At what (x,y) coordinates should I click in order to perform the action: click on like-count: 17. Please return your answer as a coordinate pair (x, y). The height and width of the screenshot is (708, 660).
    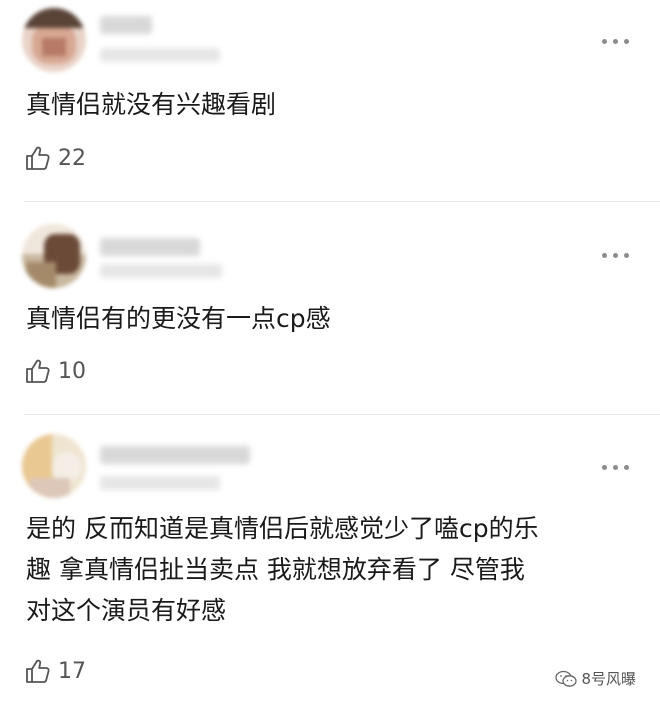
    Looking at the image, I should click on (72, 671).